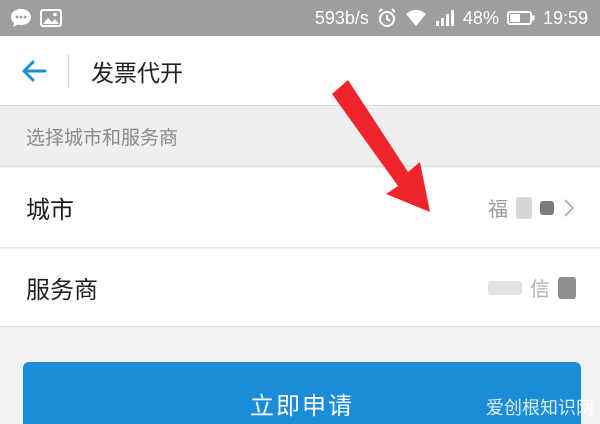 The height and width of the screenshot is (424, 600). Describe the element at coordinates (300, 18) in the screenshot. I see `status-bar: 593b/s 48% 19:59` at that location.